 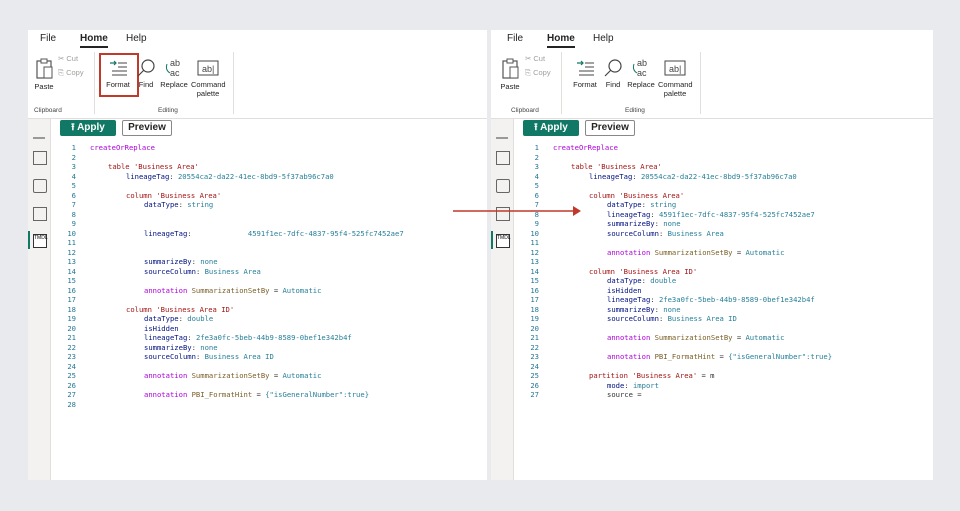 I want to click on active-view-indicator, so click(x=492, y=240).